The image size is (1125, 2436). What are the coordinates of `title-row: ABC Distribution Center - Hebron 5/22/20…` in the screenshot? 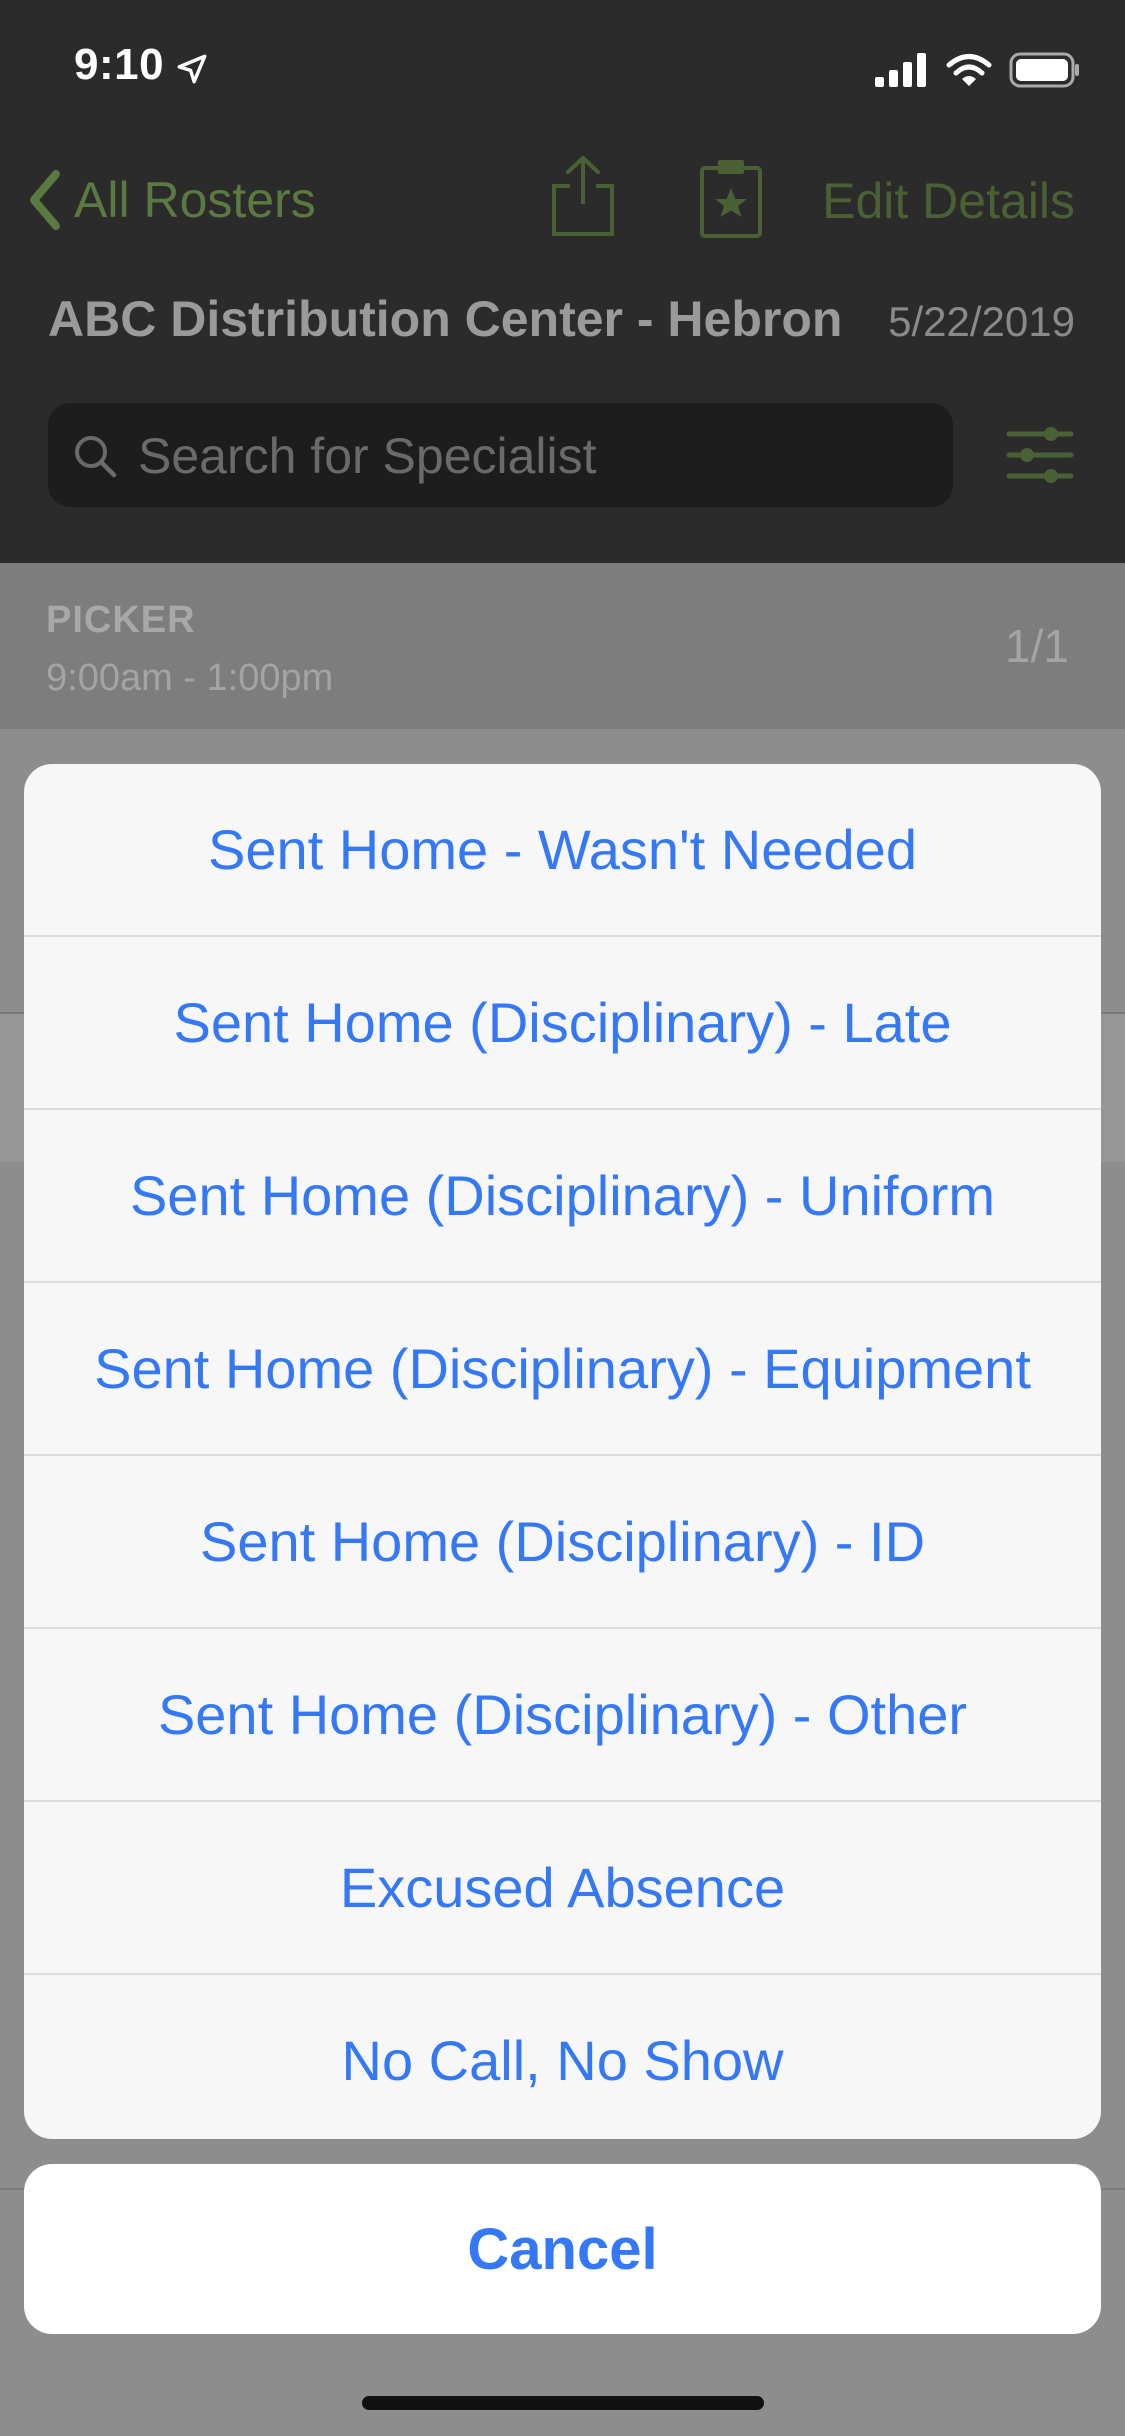 It's located at (562, 325).